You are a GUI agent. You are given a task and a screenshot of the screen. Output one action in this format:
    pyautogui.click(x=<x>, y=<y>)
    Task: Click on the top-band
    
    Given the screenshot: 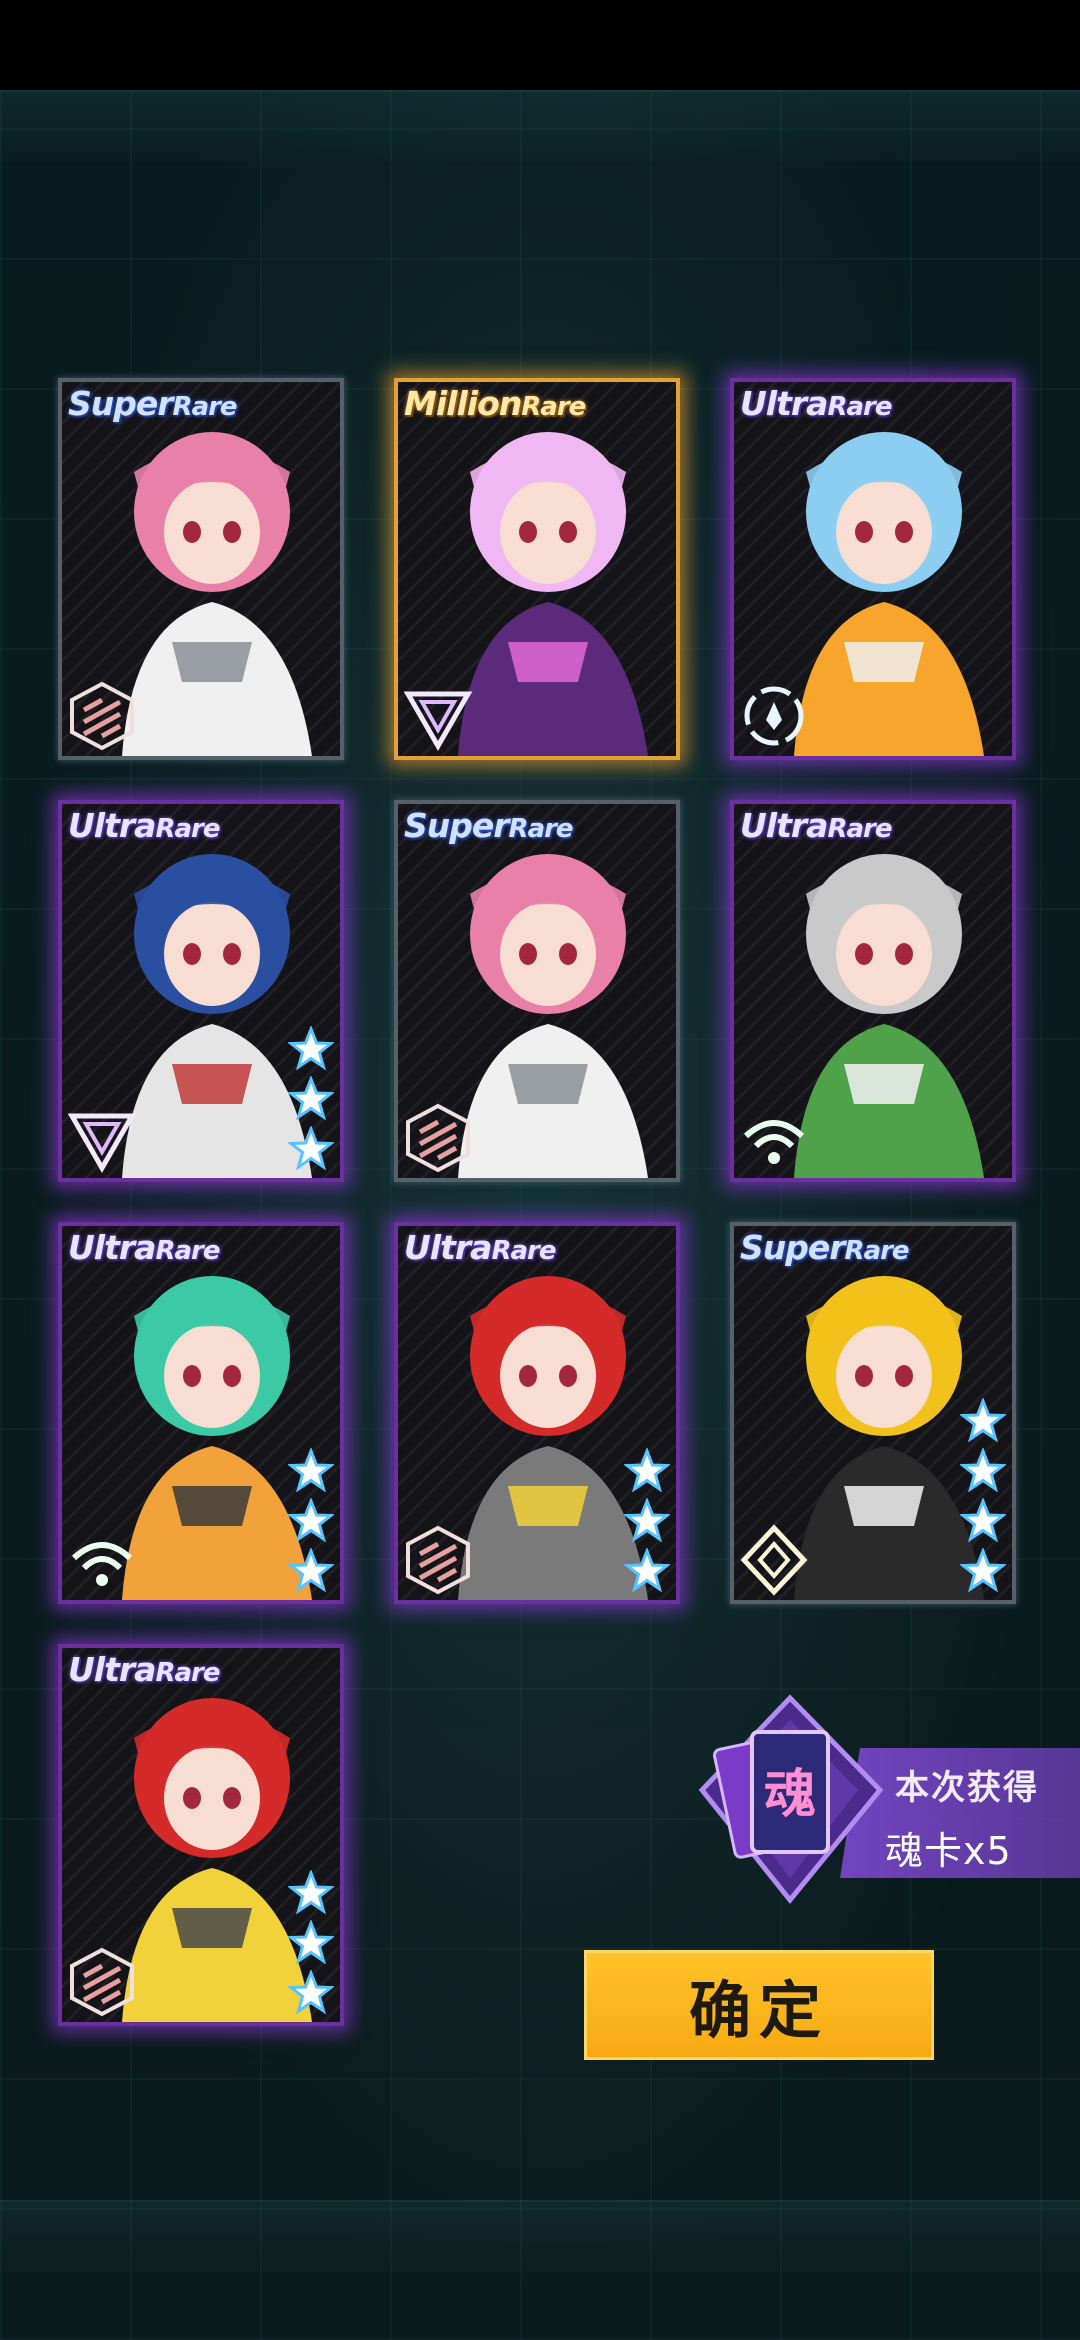 What is the action you would take?
    pyautogui.click(x=540, y=126)
    